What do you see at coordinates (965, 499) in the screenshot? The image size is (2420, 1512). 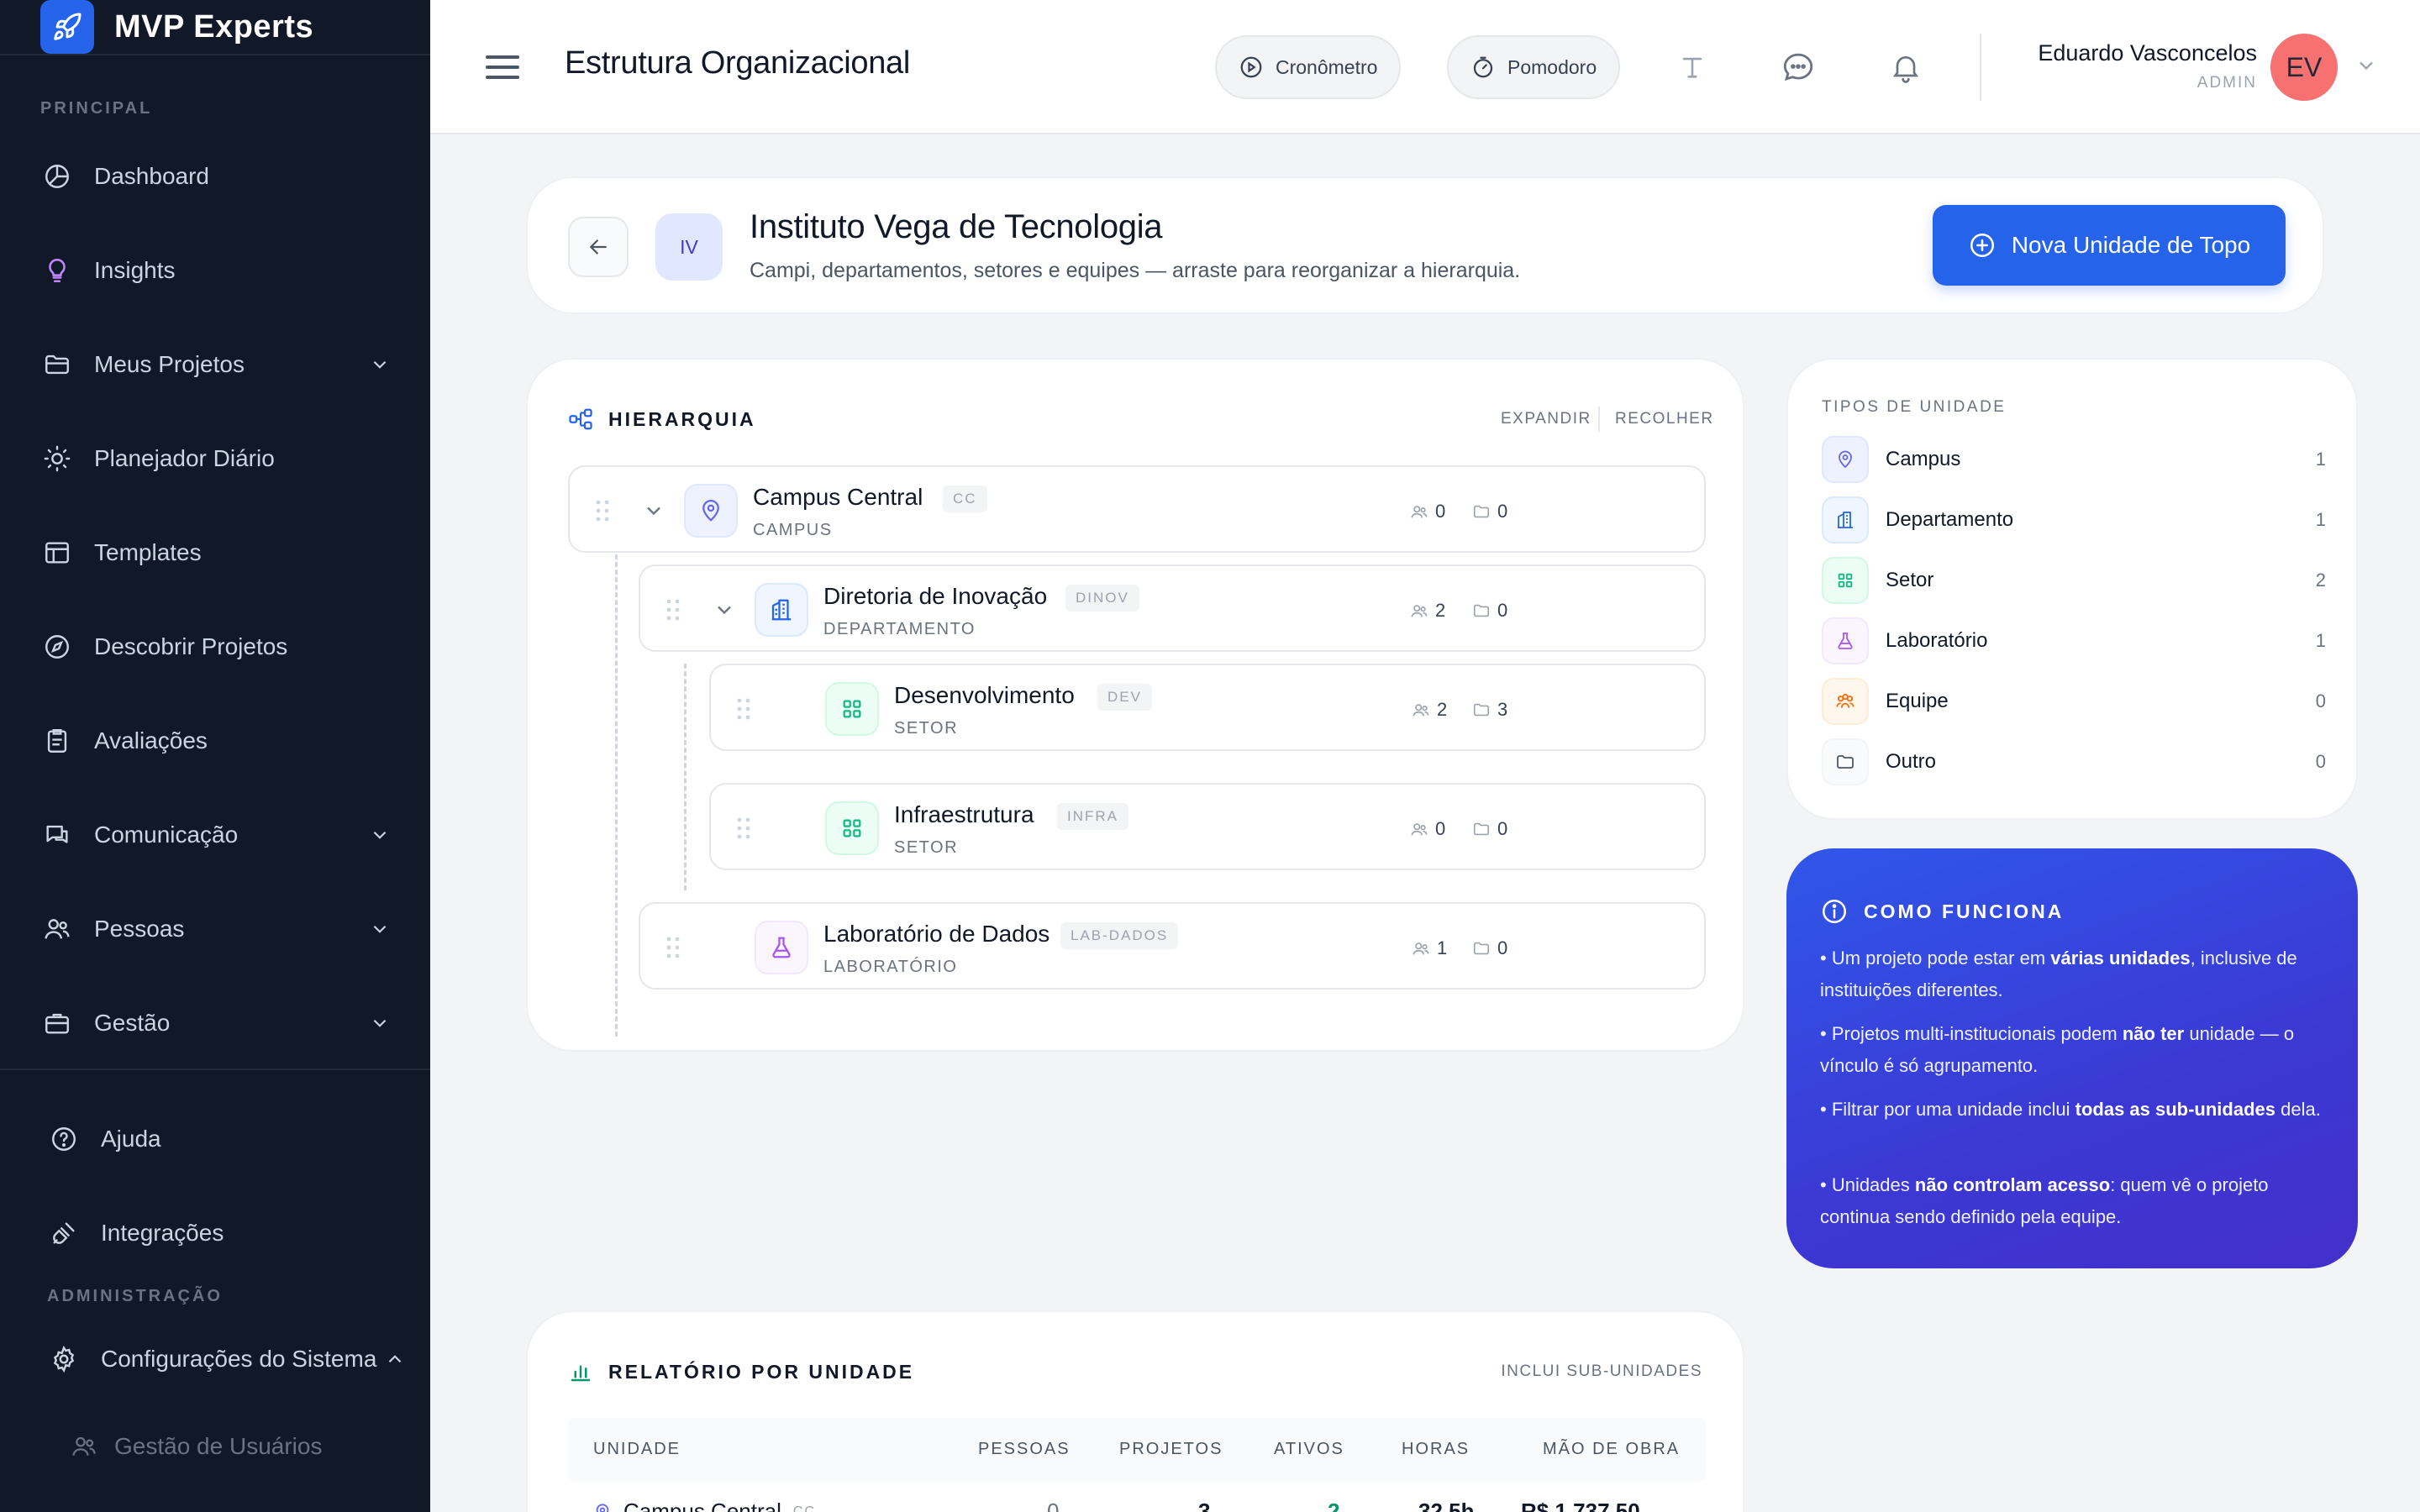 I see `node-code-badge: CC` at bounding box center [965, 499].